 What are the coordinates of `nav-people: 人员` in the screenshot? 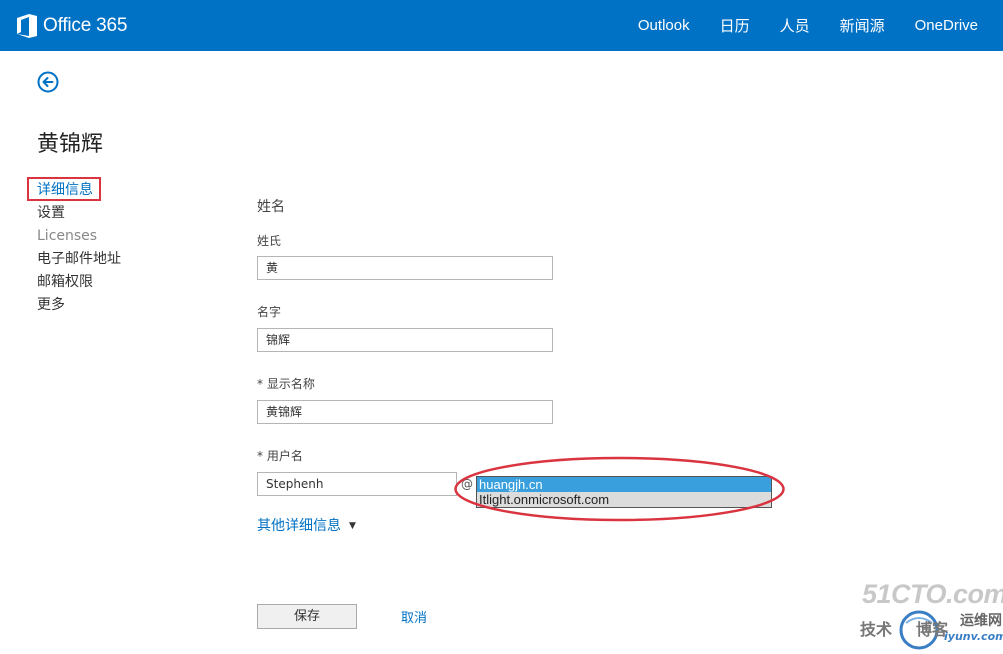 It's located at (795, 25).